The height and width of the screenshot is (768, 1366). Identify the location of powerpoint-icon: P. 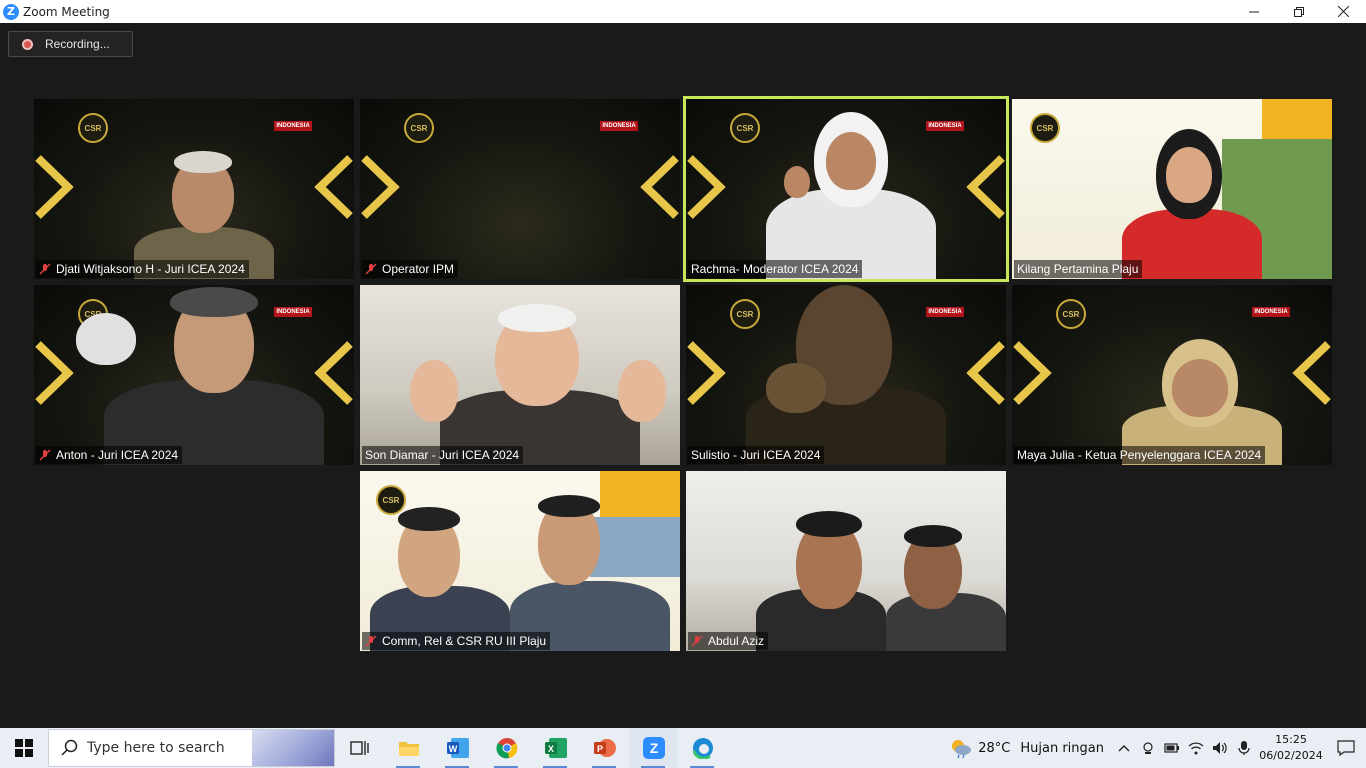
(604, 748).